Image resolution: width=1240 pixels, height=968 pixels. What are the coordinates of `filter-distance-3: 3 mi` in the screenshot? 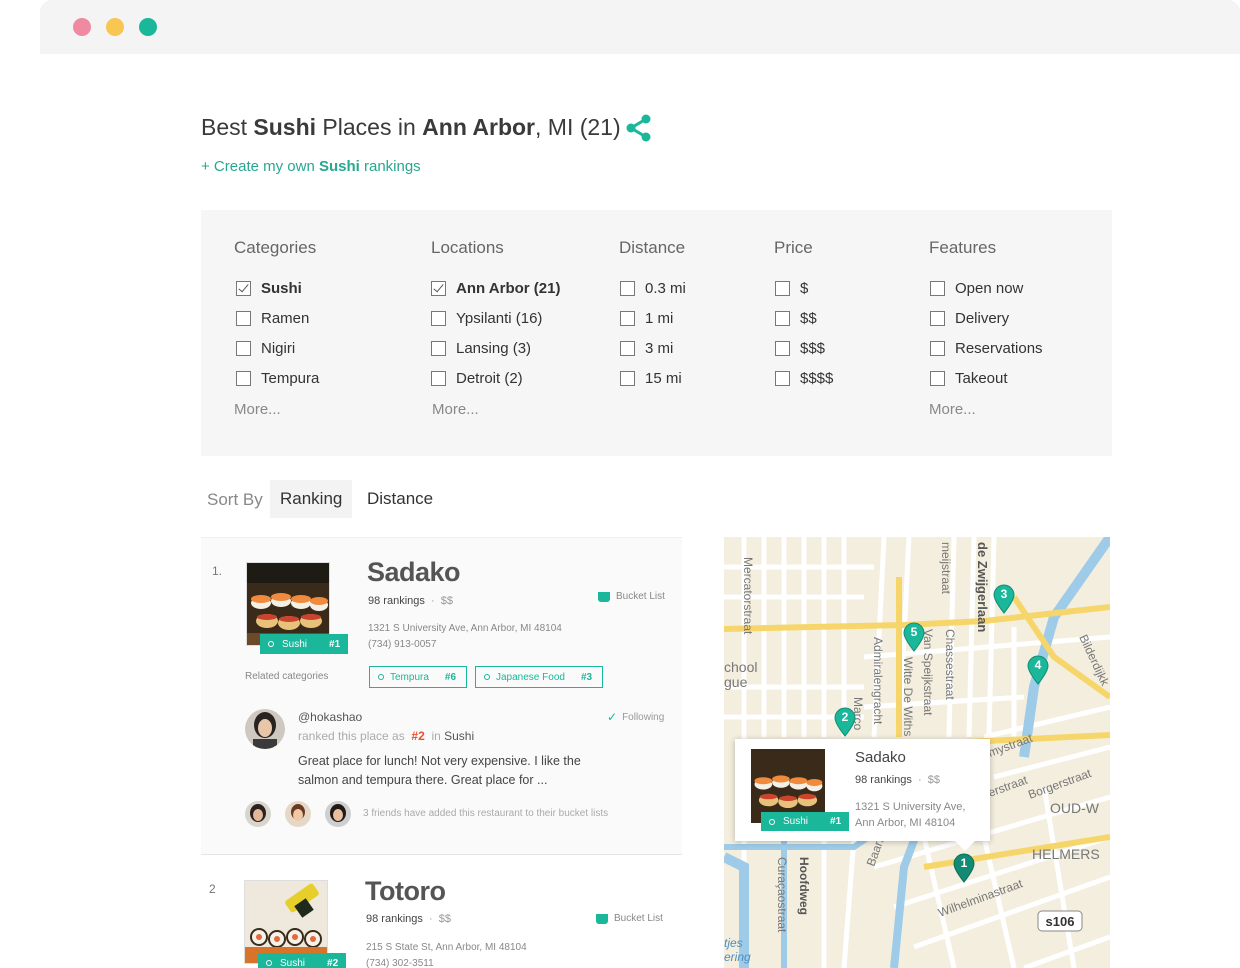 It's located at (646, 348).